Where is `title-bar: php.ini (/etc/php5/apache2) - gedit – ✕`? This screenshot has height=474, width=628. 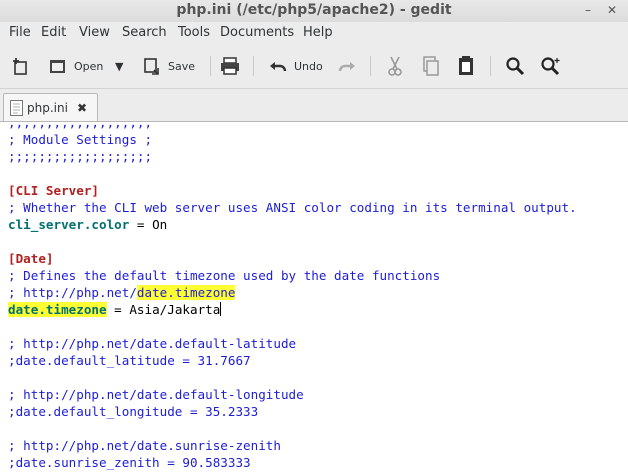 title-bar: php.ini (/etc/php5/apache2) - gedit – ✕ is located at coordinates (314, 11).